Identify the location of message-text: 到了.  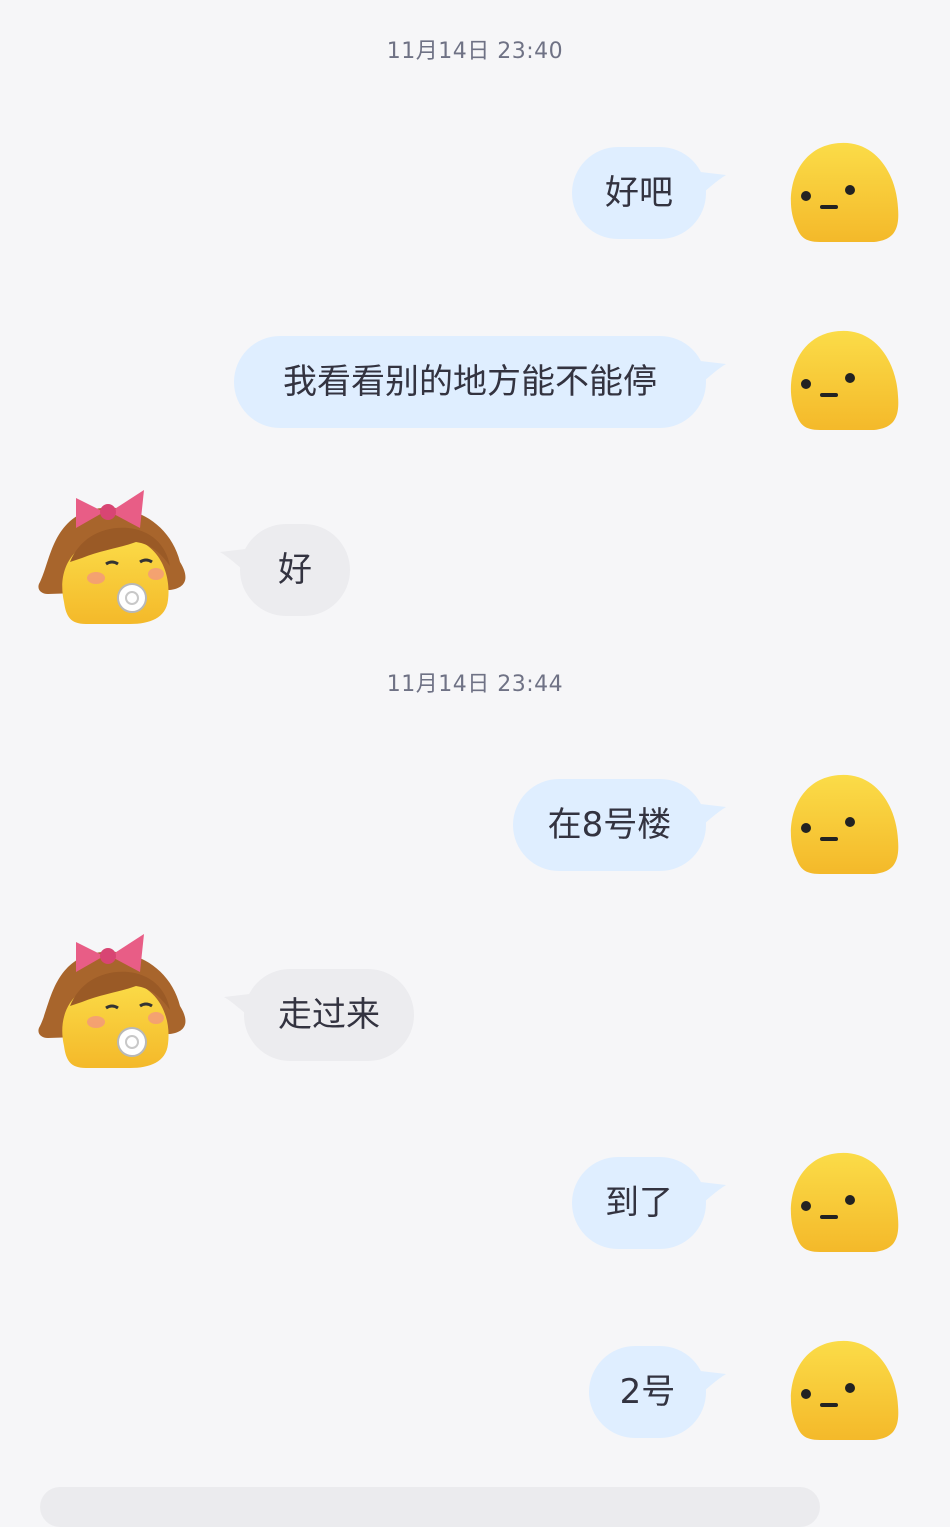
(639, 1203).